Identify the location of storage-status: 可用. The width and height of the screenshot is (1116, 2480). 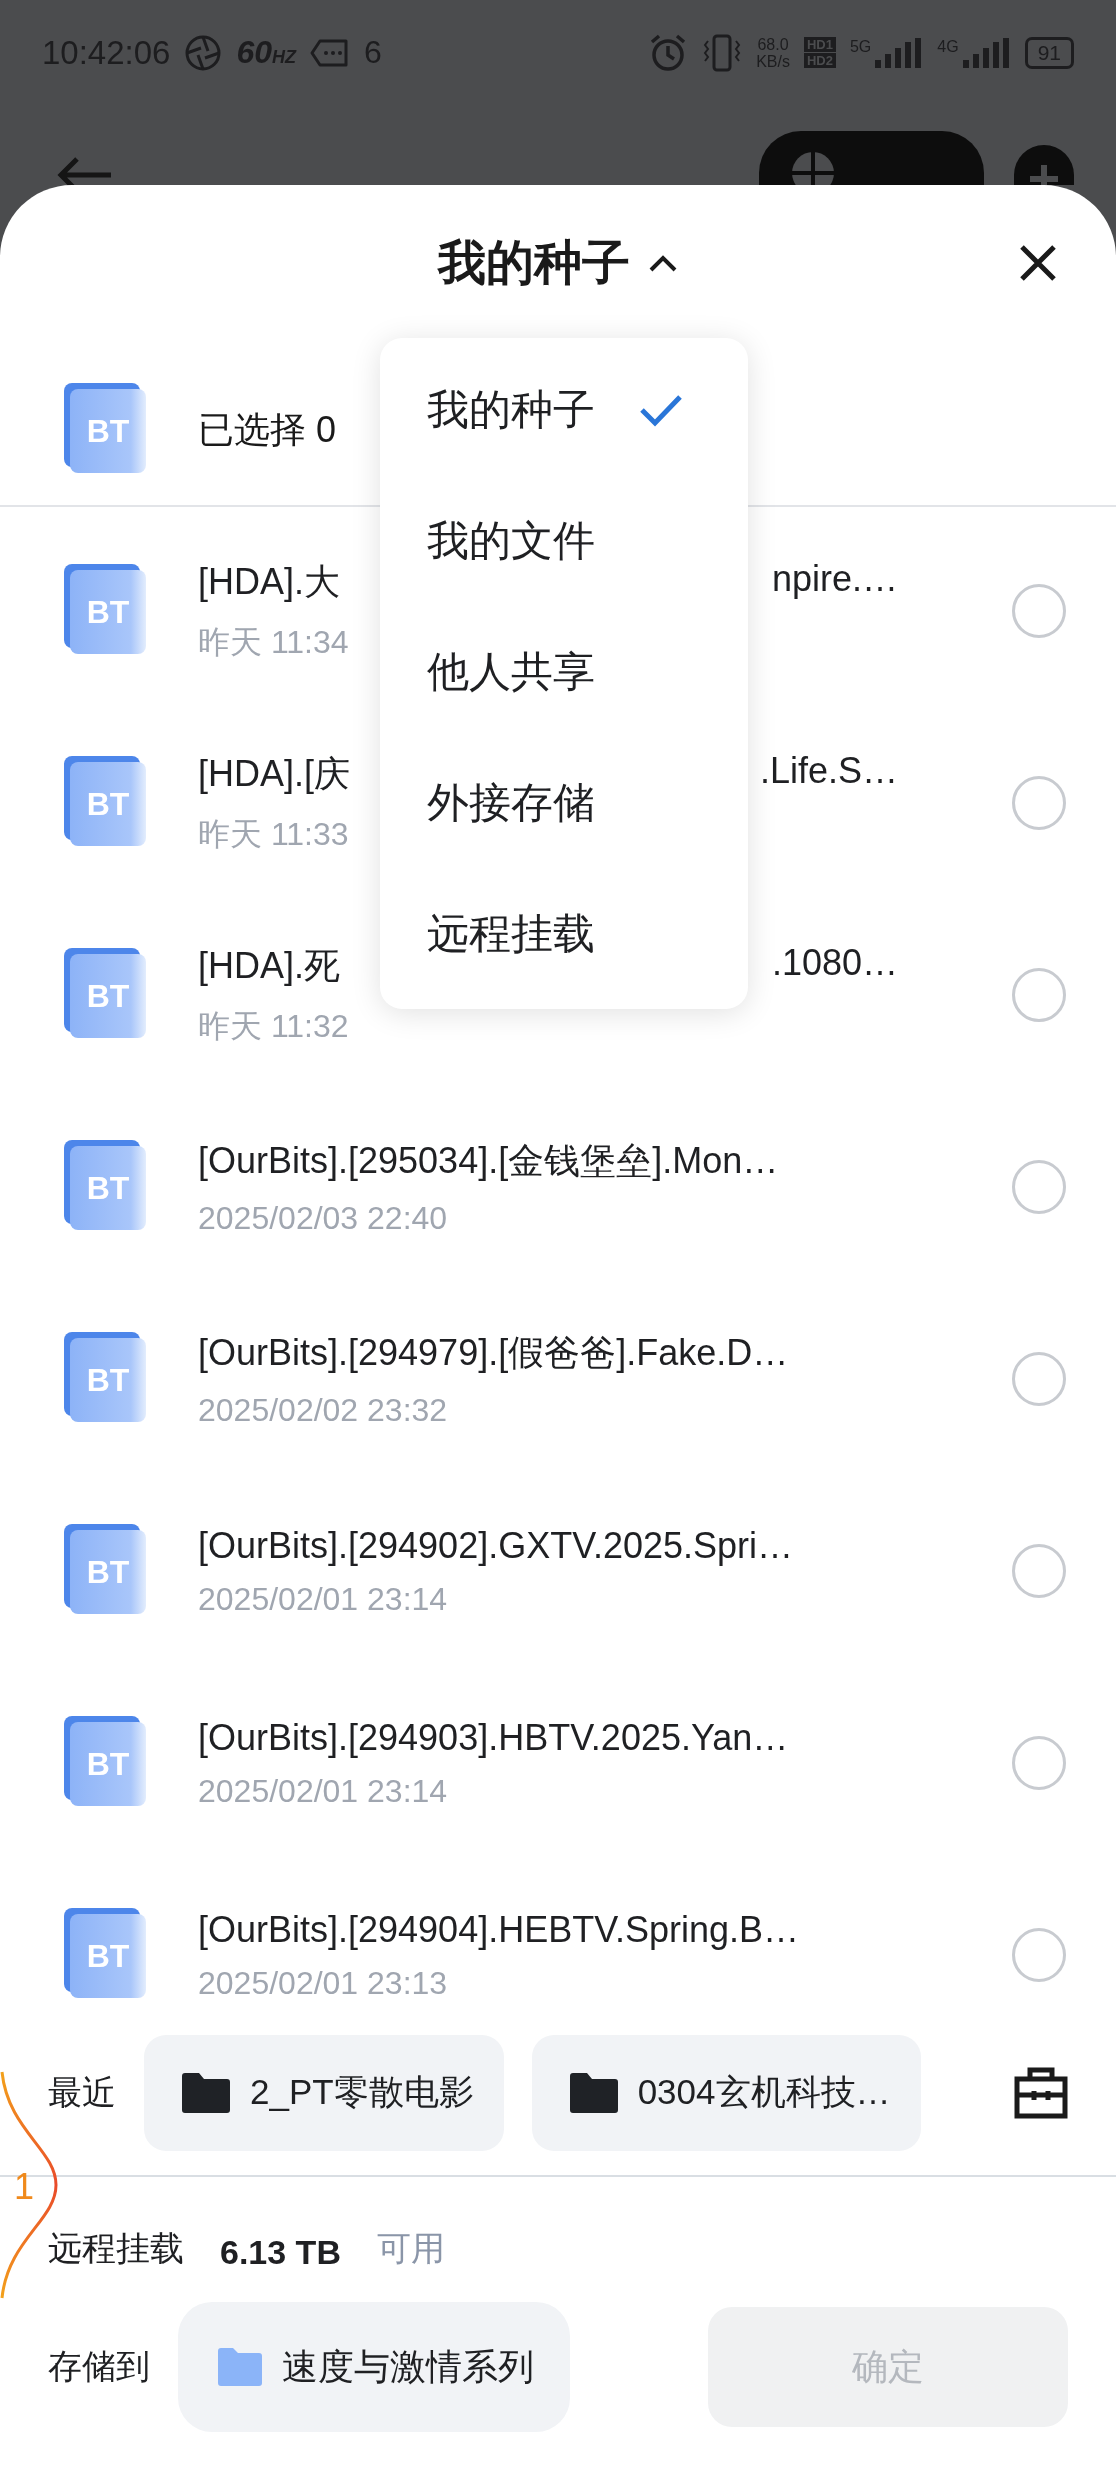
(410, 2248).